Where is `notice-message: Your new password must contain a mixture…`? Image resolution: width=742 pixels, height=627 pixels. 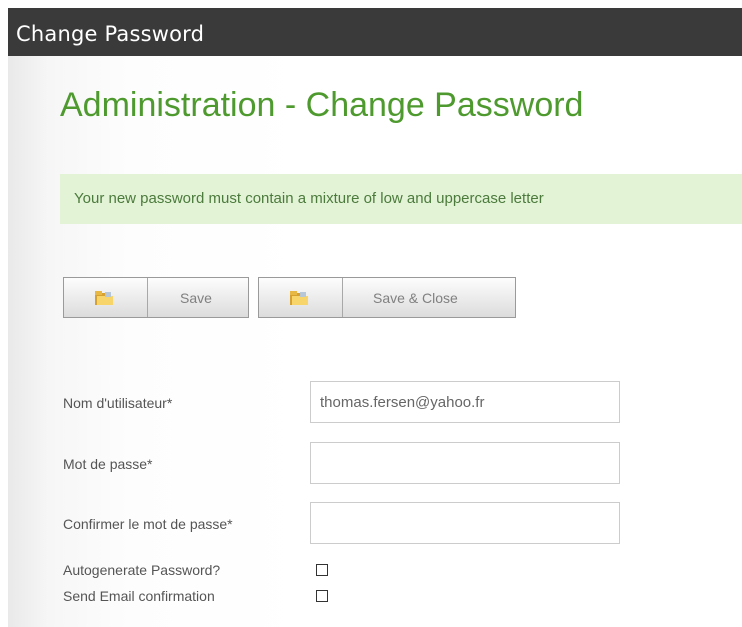 notice-message: Your new password must contain a mixture… is located at coordinates (309, 198).